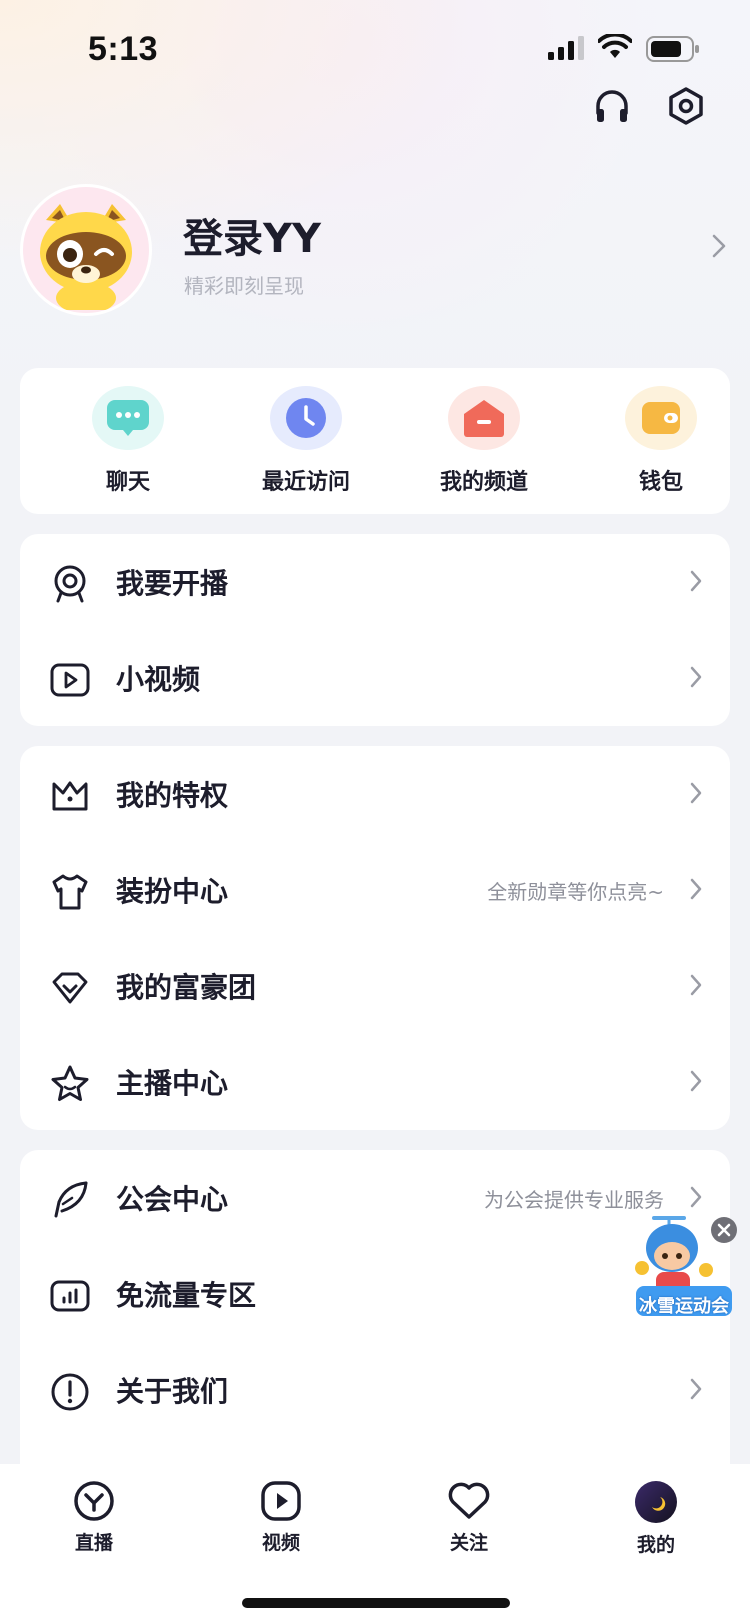 The width and height of the screenshot is (750, 1624). I want to click on tab-video: 视频, so click(281, 1525).